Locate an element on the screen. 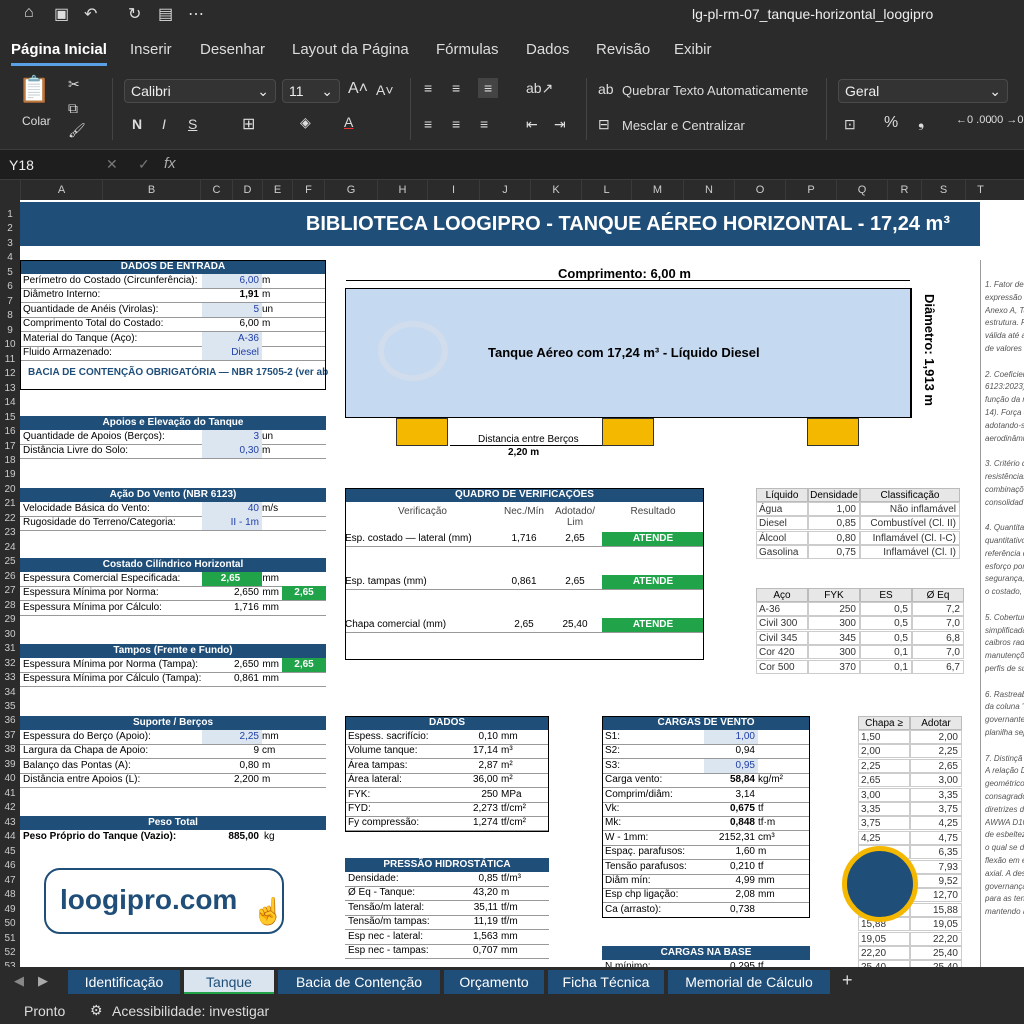 The width and height of the screenshot is (1024, 1024). row-header: 44 is located at coordinates (10, 837).